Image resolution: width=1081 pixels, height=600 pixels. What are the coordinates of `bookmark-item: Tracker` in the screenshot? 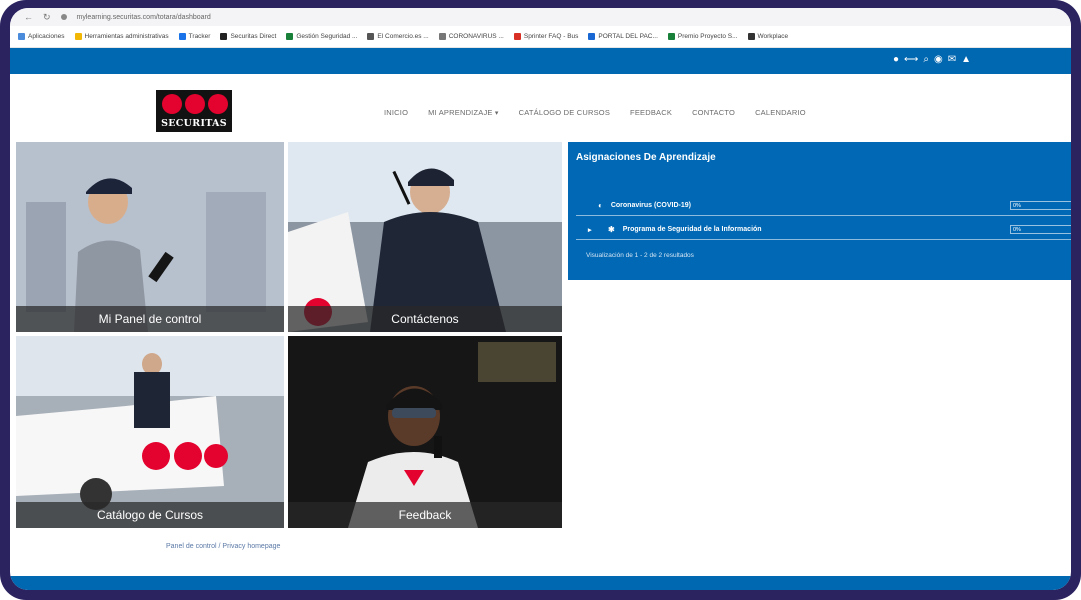 It's located at (194, 36).